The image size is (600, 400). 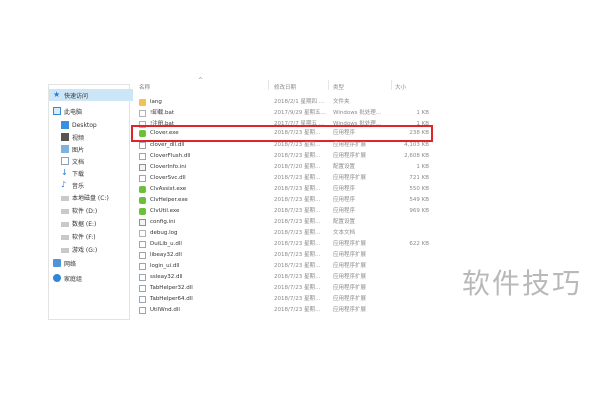 I want to click on nav-item-this-pc: 此电脑, so click(x=67, y=111).